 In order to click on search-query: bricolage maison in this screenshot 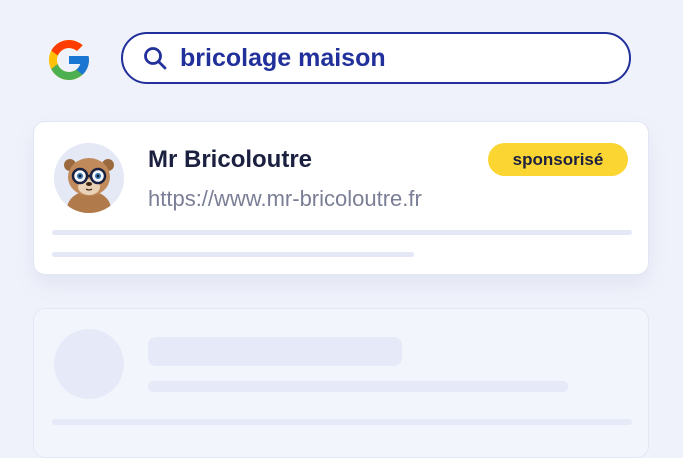, I will do `click(283, 58)`.